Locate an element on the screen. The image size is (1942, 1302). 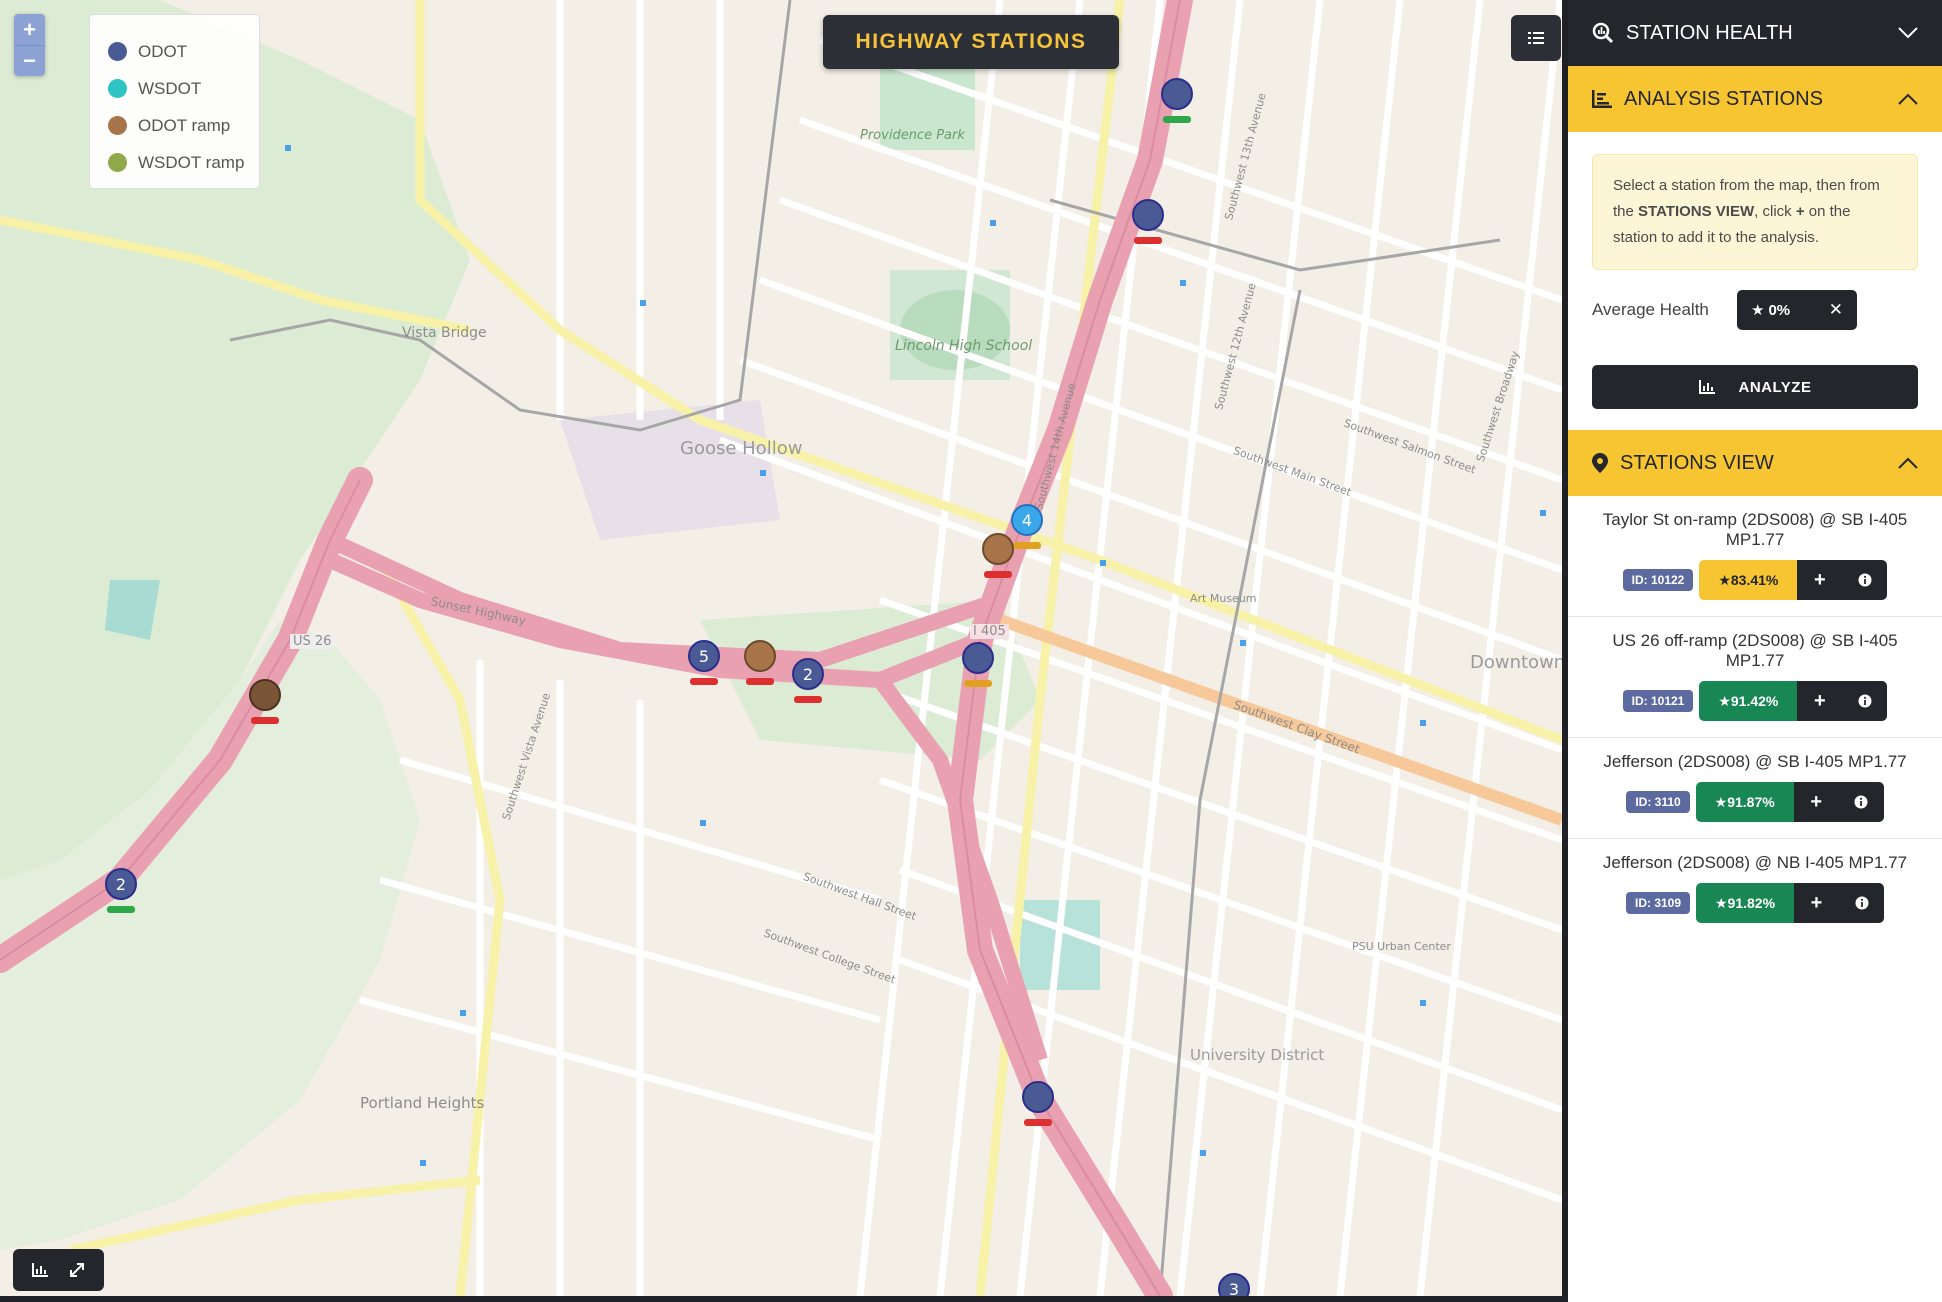
station-marker: 3 is located at coordinates (1234, 1284).